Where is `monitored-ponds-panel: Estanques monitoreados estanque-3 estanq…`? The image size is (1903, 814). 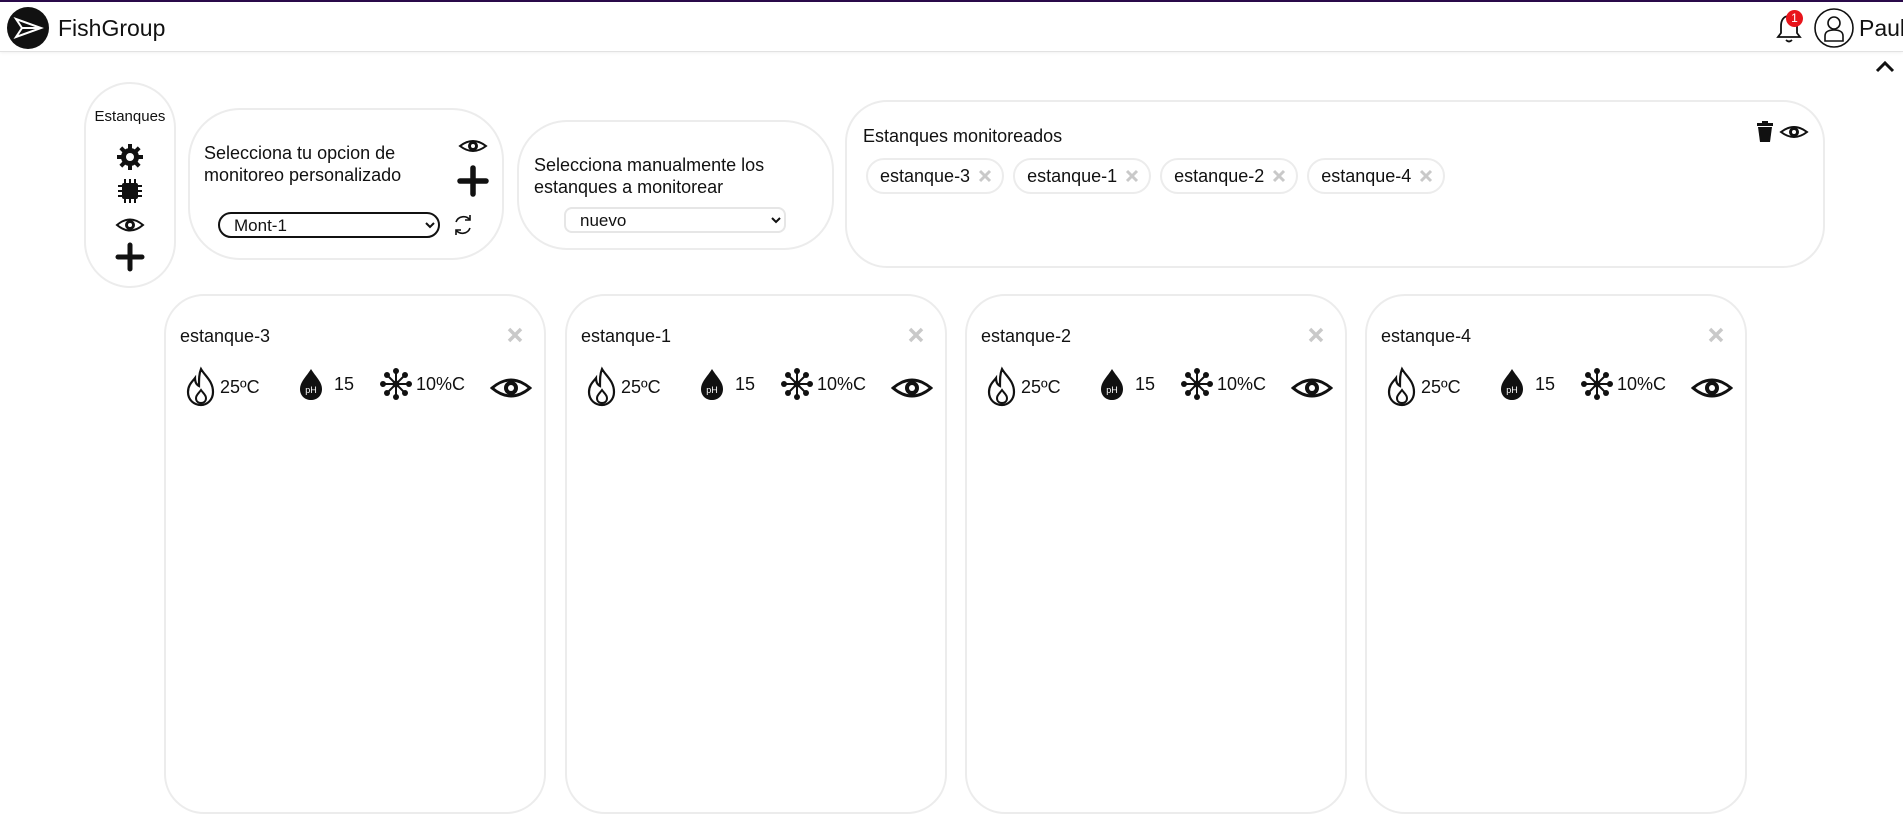 monitored-ponds-panel: Estanques monitoreados estanque-3 estanq… is located at coordinates (1335, 184).